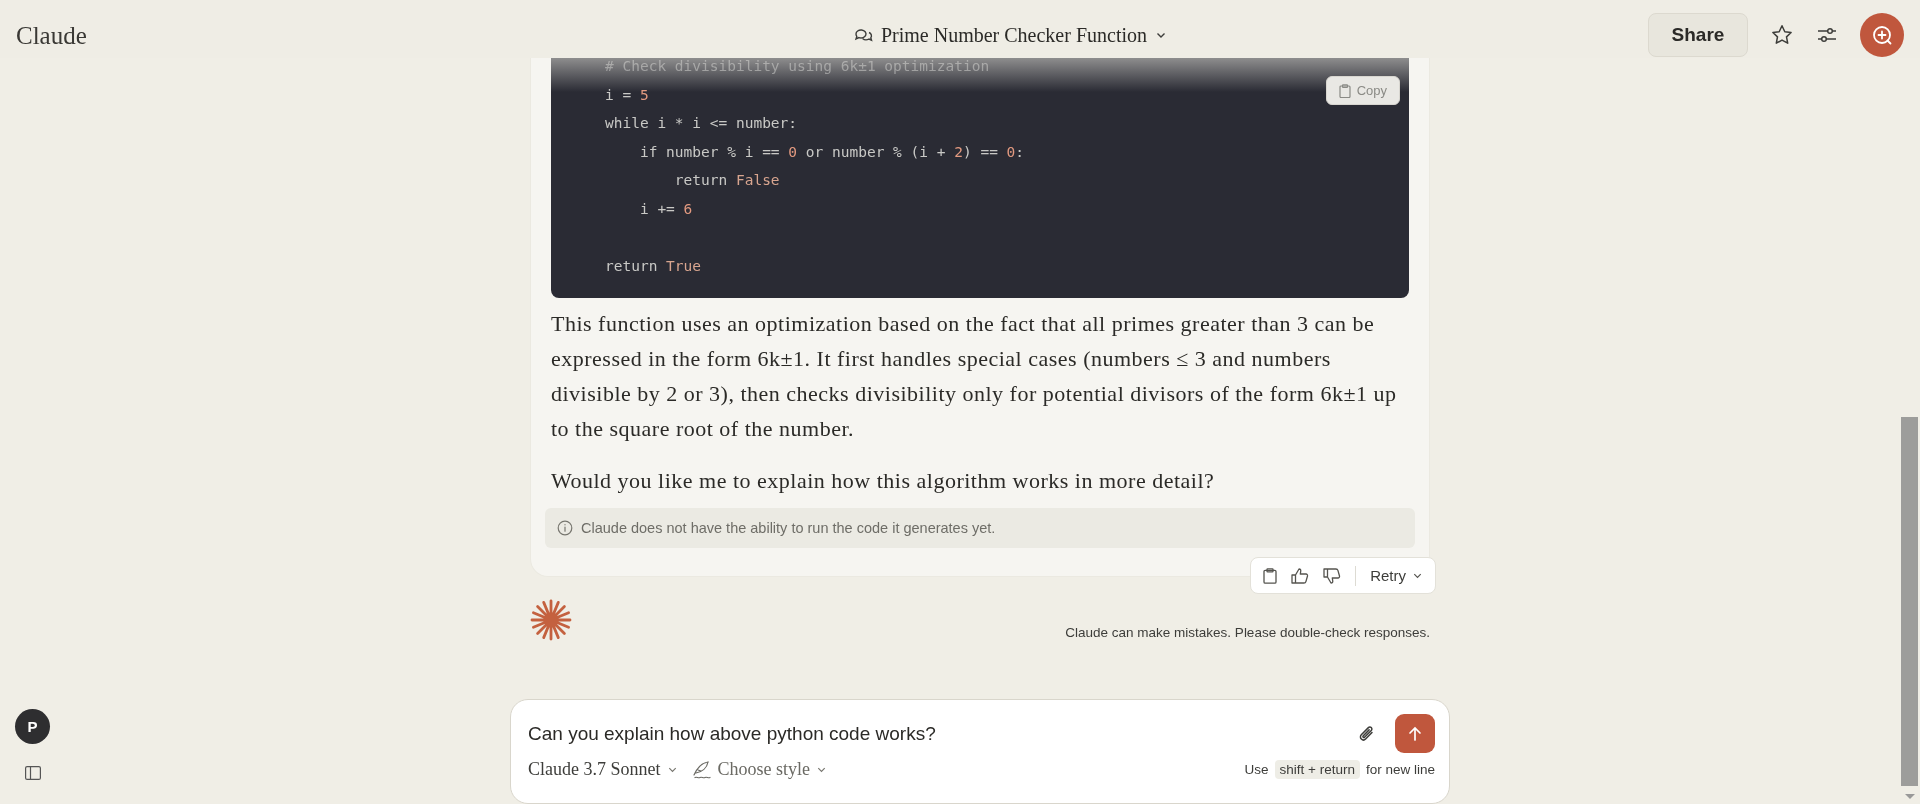  What do you see at coordinates (603, 769) in the screenshot?
I see `model-selector: Claude 3.7 Sonnet` at bounding box center [603, 769].